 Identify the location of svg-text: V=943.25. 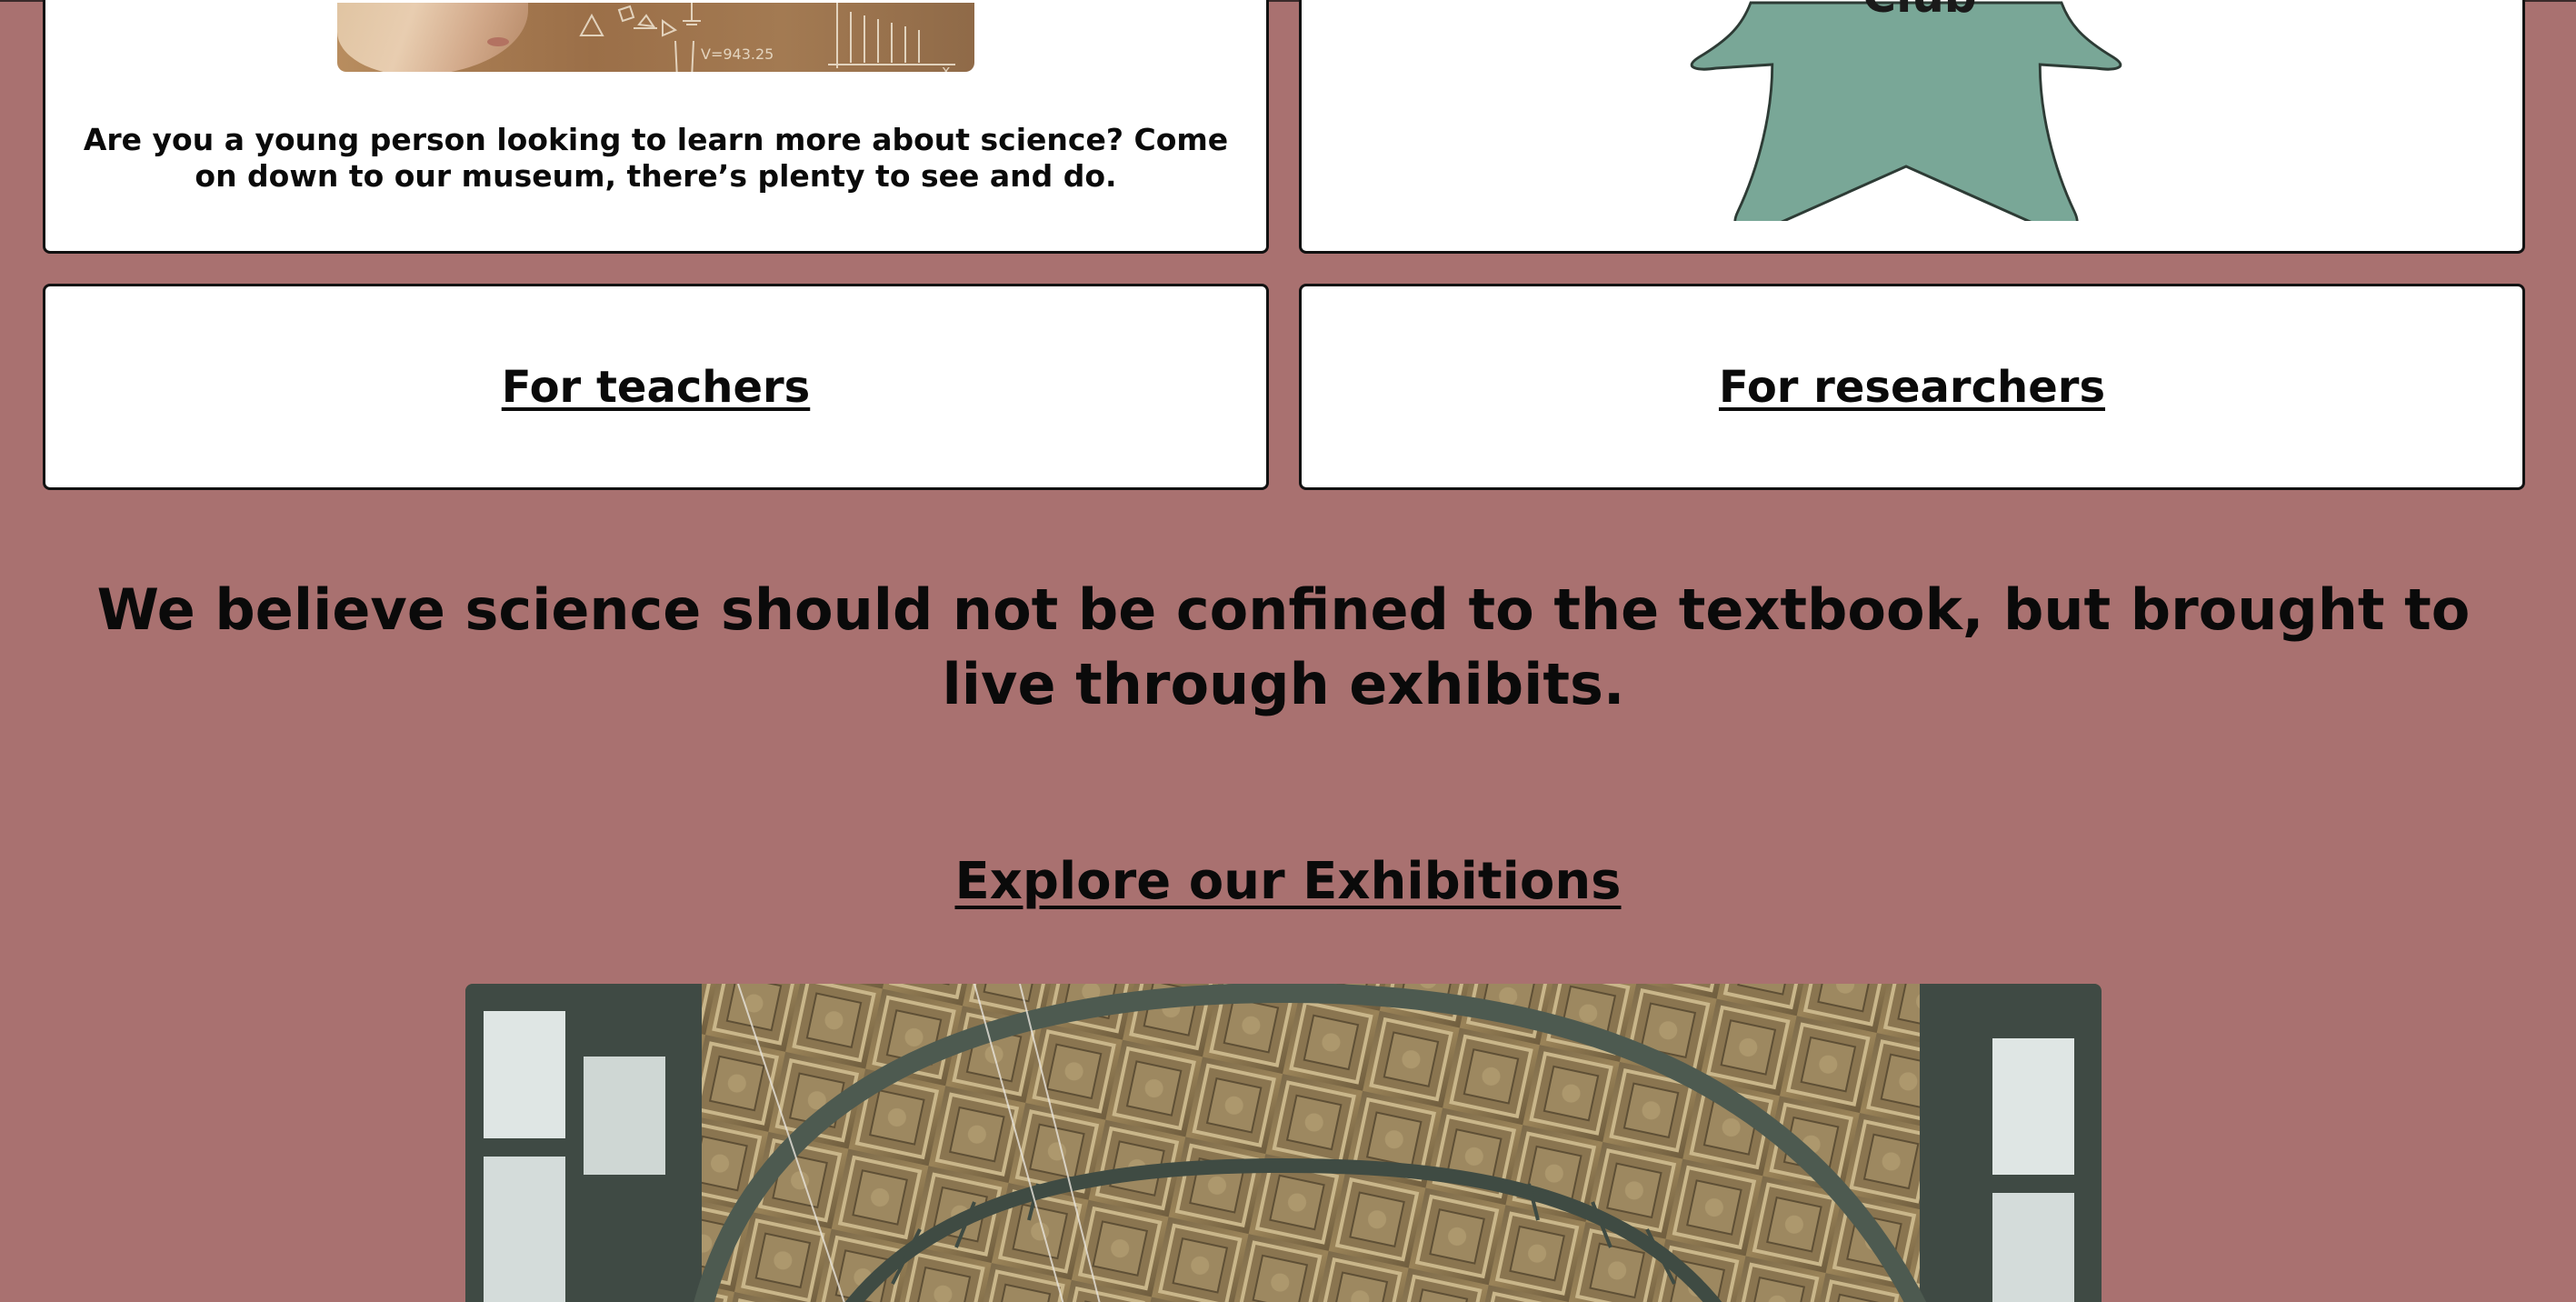
(737, 54).